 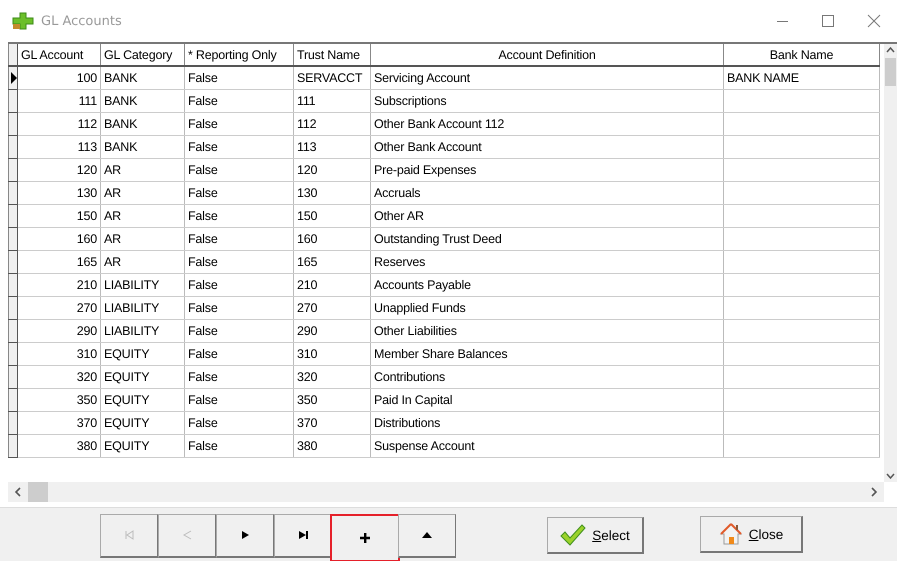 I want to click on table-cell: SERVACCT, so click(x=329, y=78).